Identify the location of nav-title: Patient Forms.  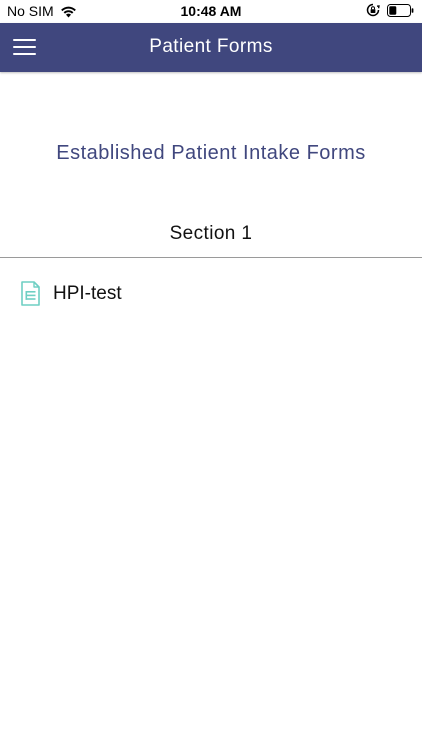
(211, 46).